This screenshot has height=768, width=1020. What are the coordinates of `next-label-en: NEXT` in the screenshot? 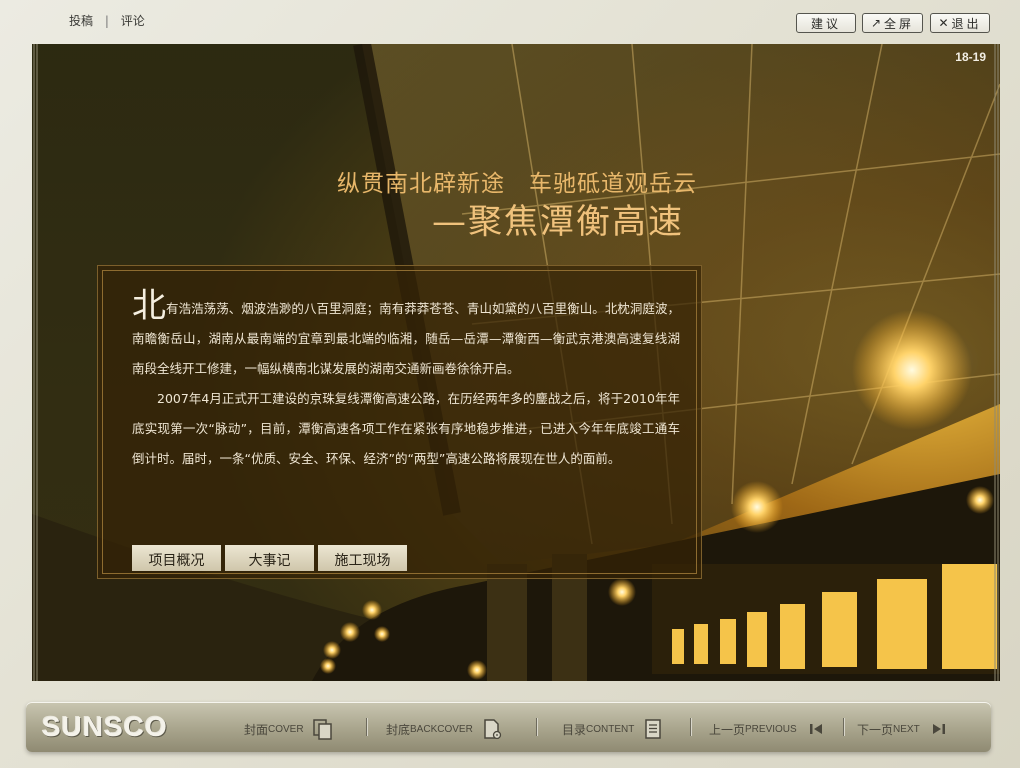 It's located at (906, 729).